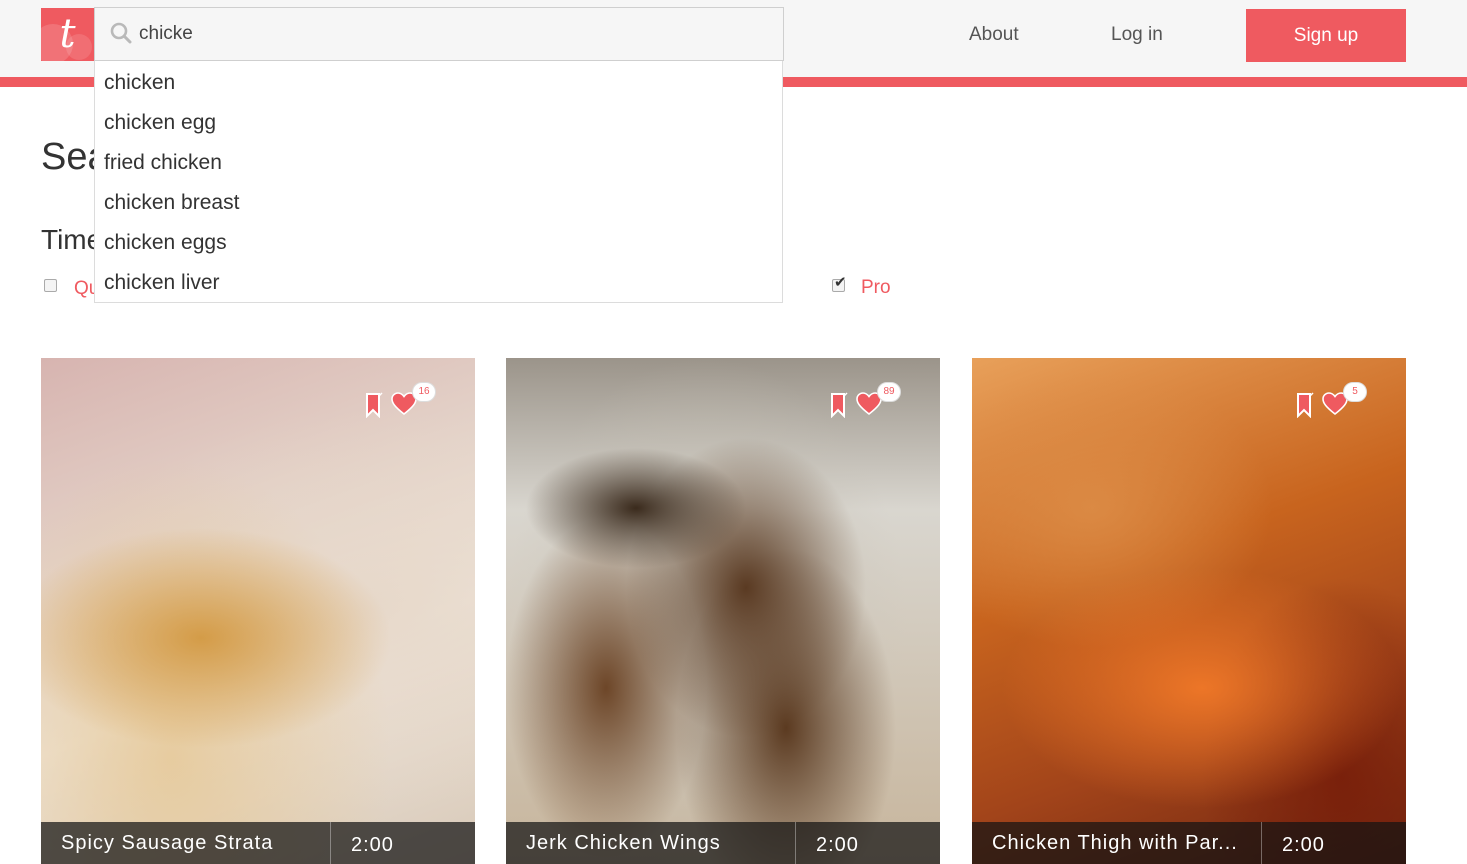 The image size is (1467, 864). I want to click on likes-count-badge: 5, so click(1355, 392).